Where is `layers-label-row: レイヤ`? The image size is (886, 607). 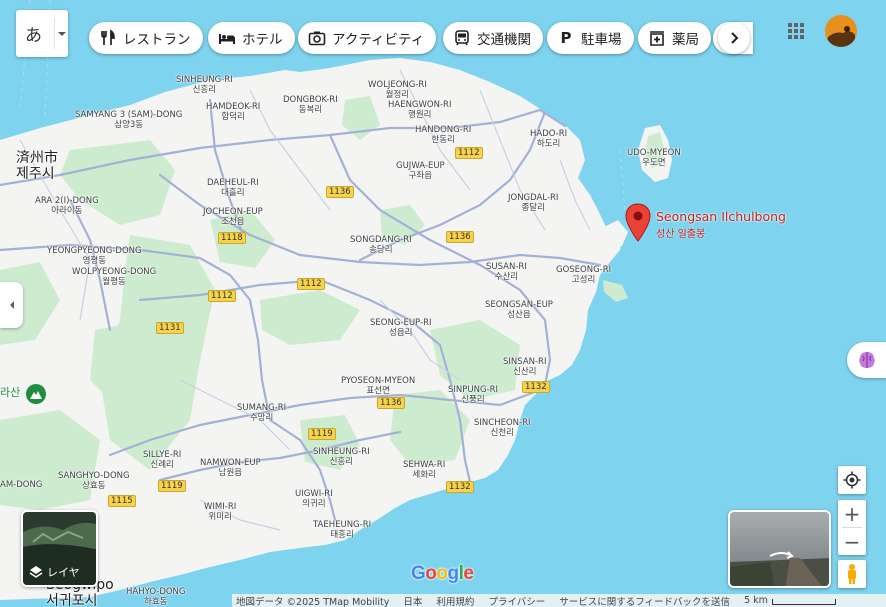
layers-label-row: レイヤ is located at coordinates (54, 572).